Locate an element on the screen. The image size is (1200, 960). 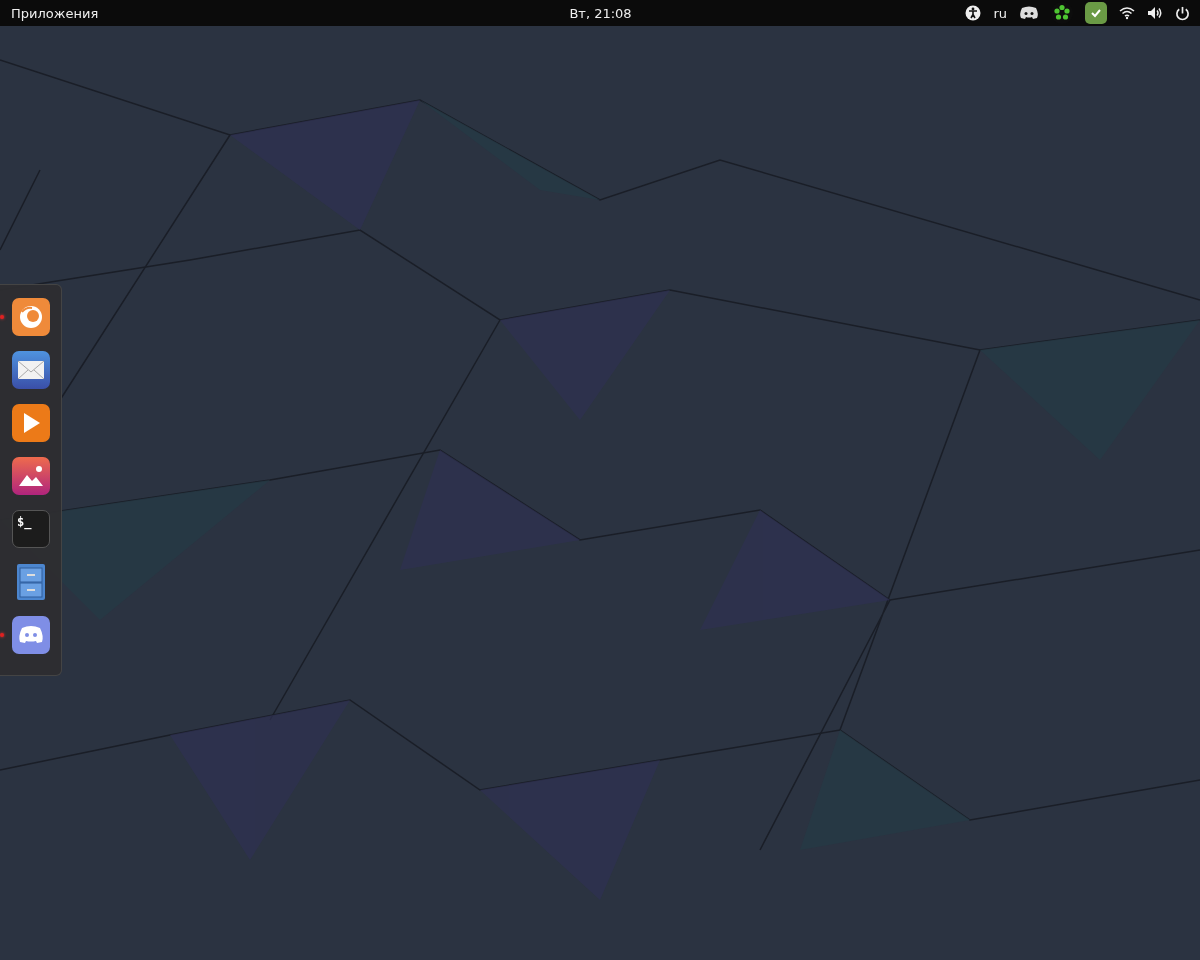
terminal-launcher: $_ is located at coordinates (31, 529).